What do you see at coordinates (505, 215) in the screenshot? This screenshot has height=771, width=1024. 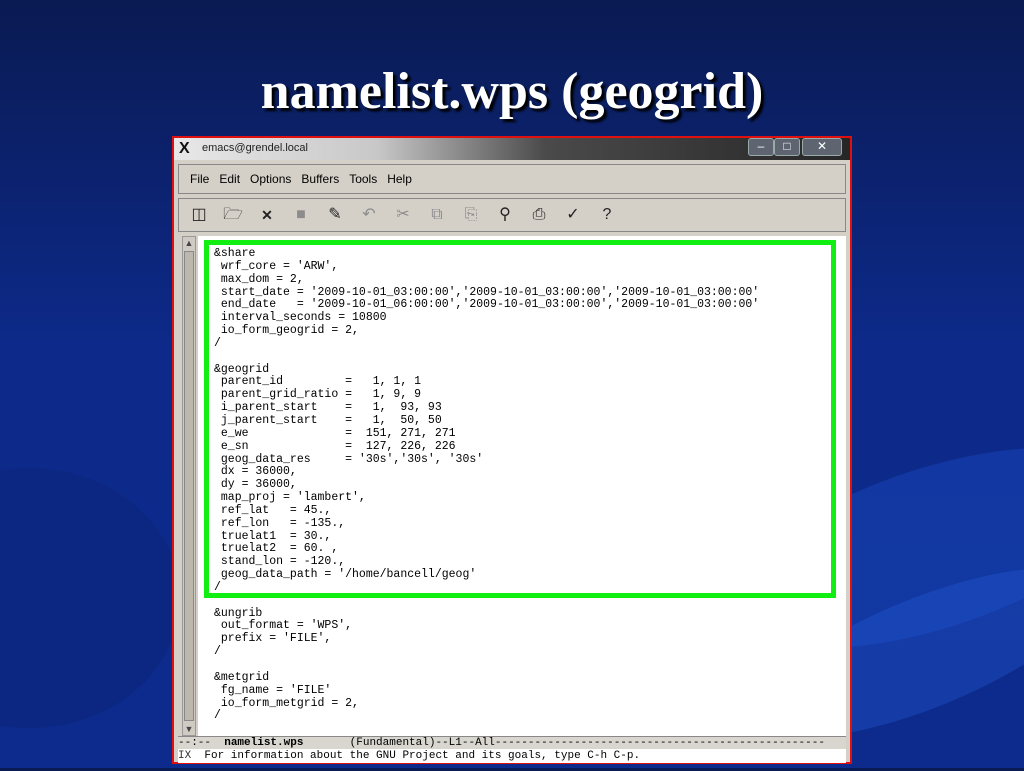 I see `search-icon: ⚲` at bounding box center [505, 215].